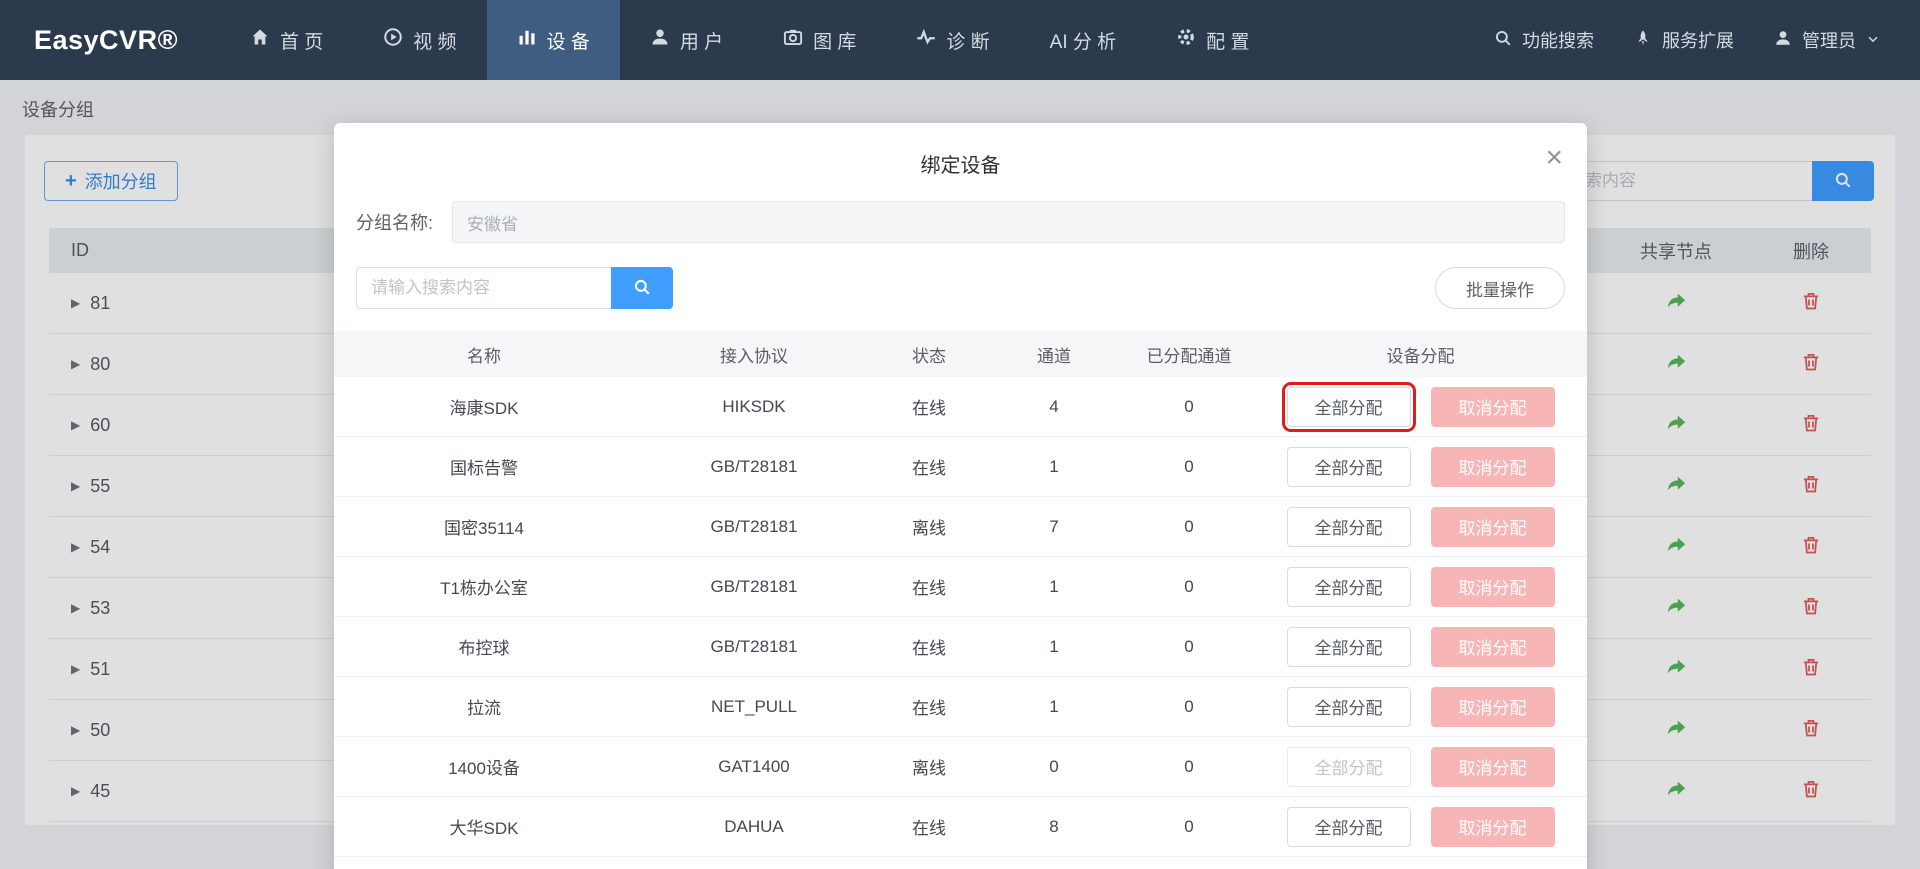 This screenshot has height=869, width=1920. What do you see at coordinates (1873, 40) in the screenshot?
I see `chevron-down-icon` at bounding box center [1873, 40].